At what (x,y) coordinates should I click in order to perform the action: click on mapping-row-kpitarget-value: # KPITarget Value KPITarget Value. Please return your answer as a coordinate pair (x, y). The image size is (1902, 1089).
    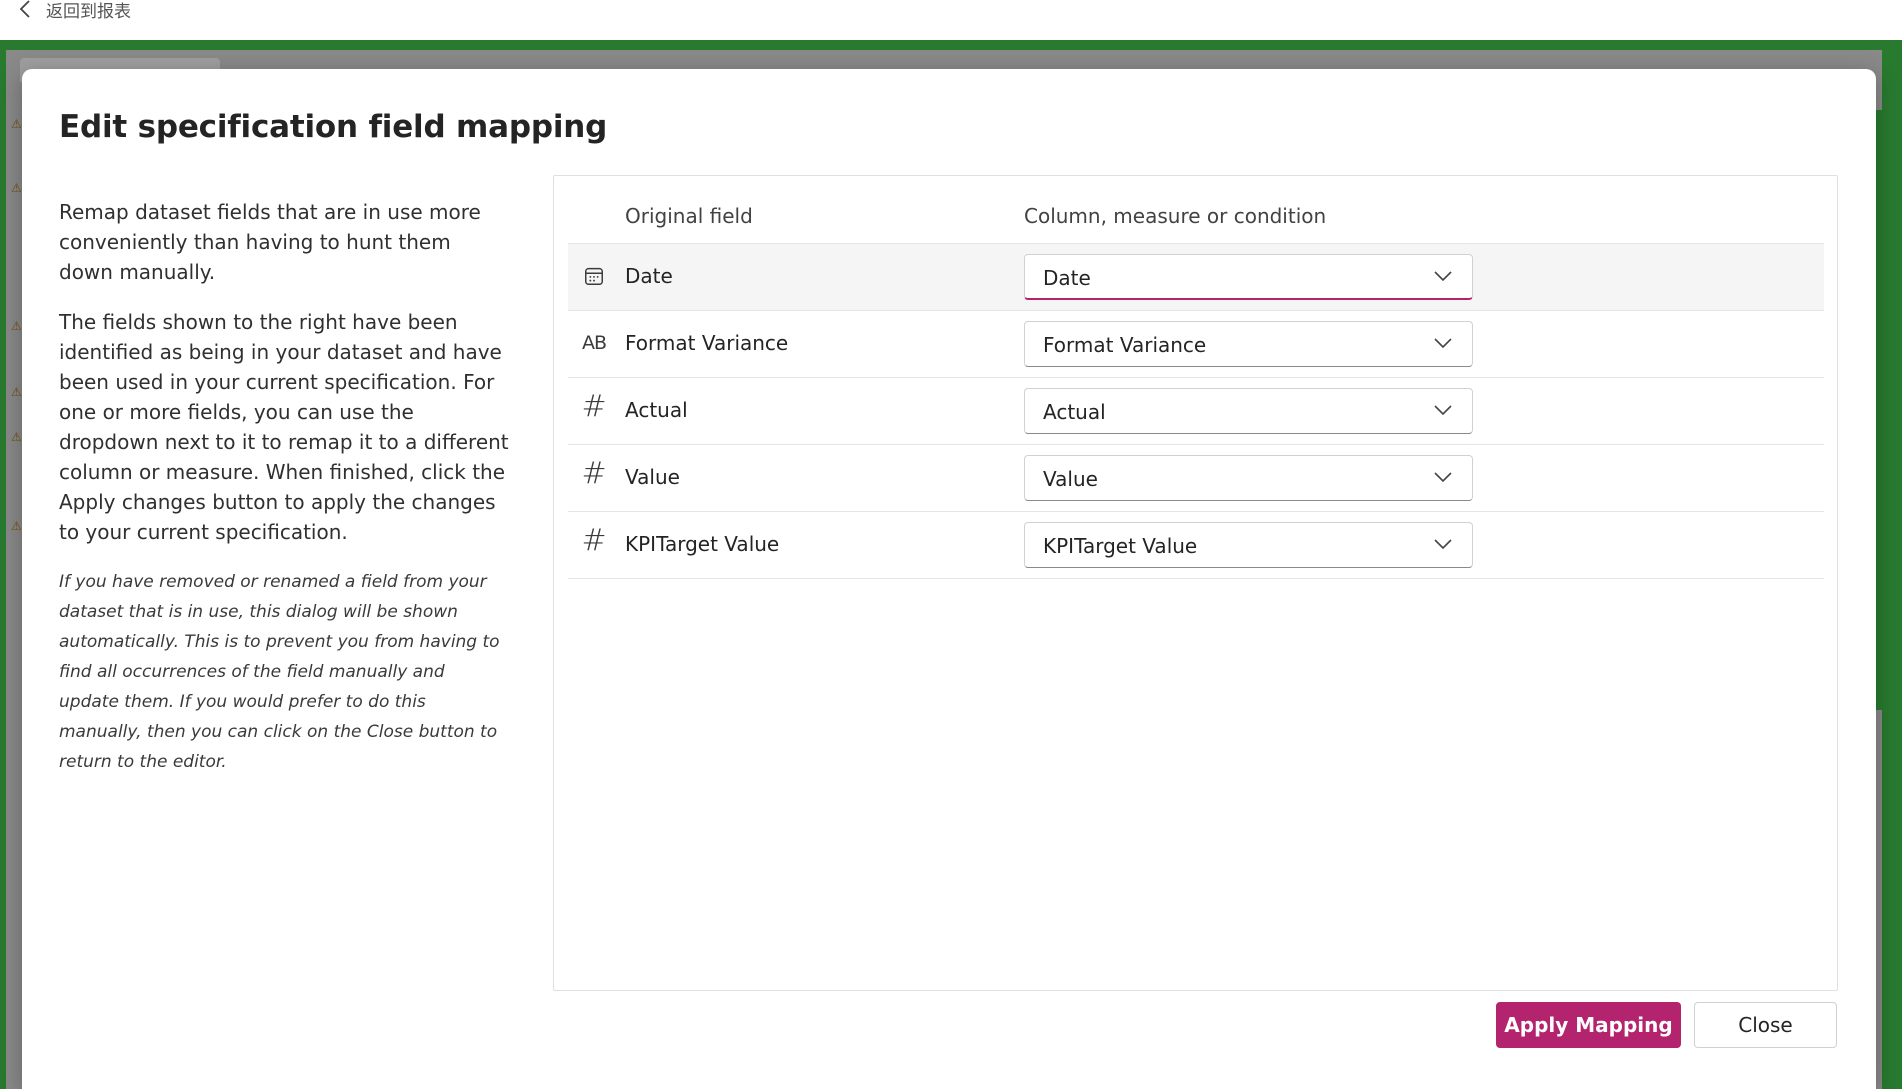
    Looking at the image, I should click on (1196, 545).